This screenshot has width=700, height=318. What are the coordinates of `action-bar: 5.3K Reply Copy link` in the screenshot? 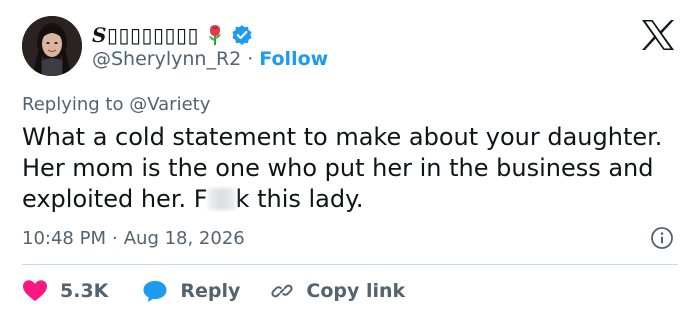 It's located at (213, 291).